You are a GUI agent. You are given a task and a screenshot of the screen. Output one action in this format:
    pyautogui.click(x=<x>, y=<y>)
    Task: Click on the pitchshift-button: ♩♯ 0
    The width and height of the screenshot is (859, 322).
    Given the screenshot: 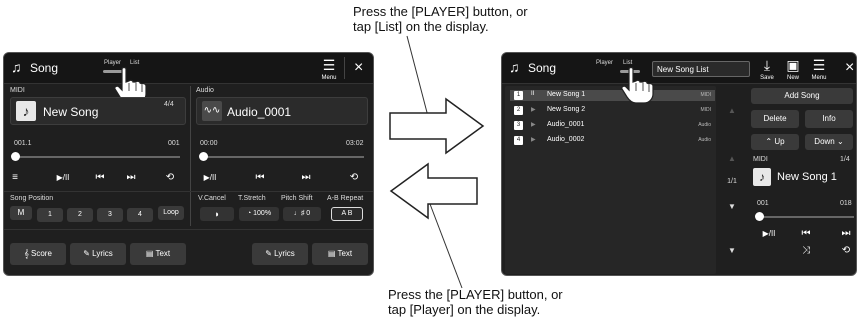 What is the action you would take?
    pyautogui.click(x=302, y=214)
    